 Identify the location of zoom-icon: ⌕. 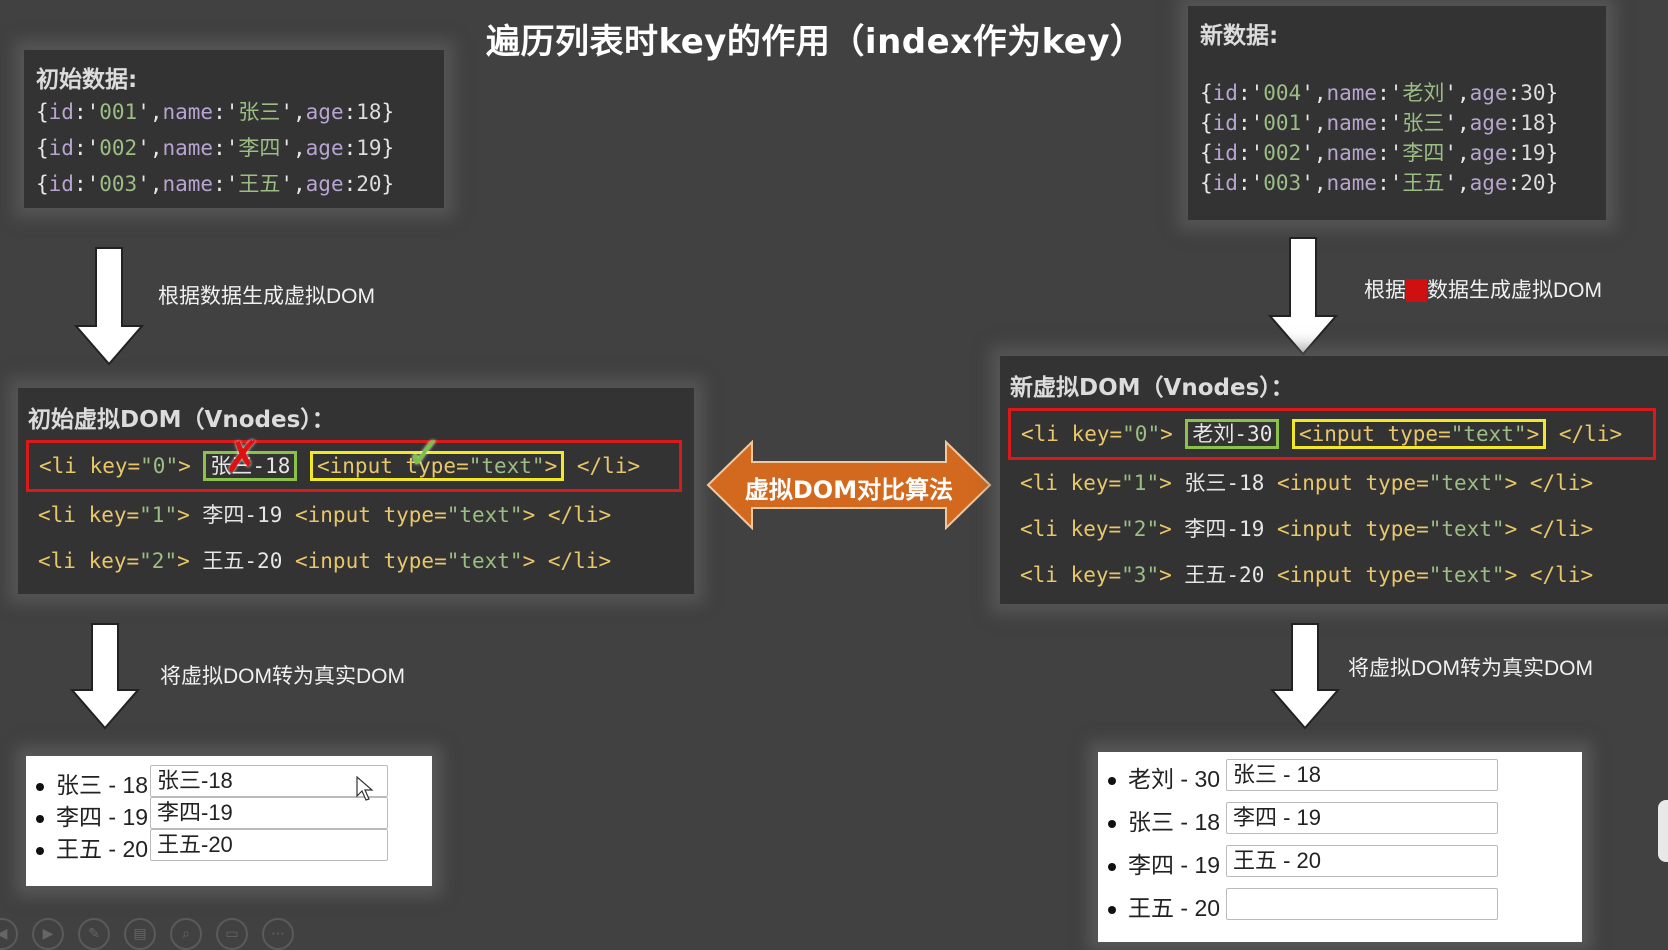
(186, 934).